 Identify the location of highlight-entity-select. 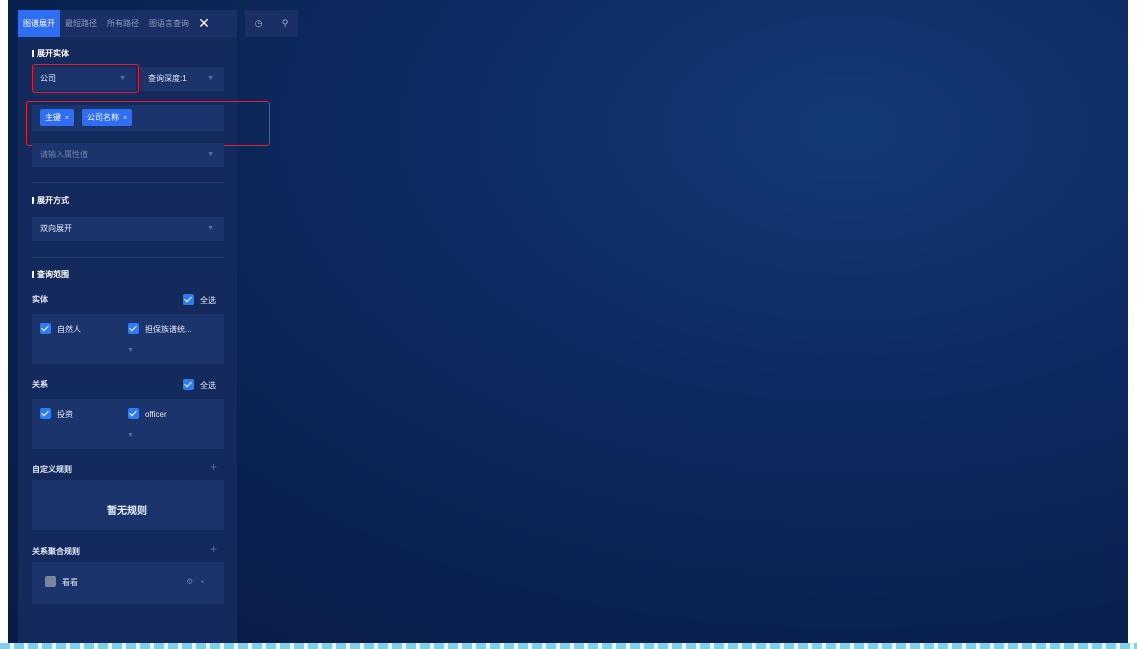
(85, 78).